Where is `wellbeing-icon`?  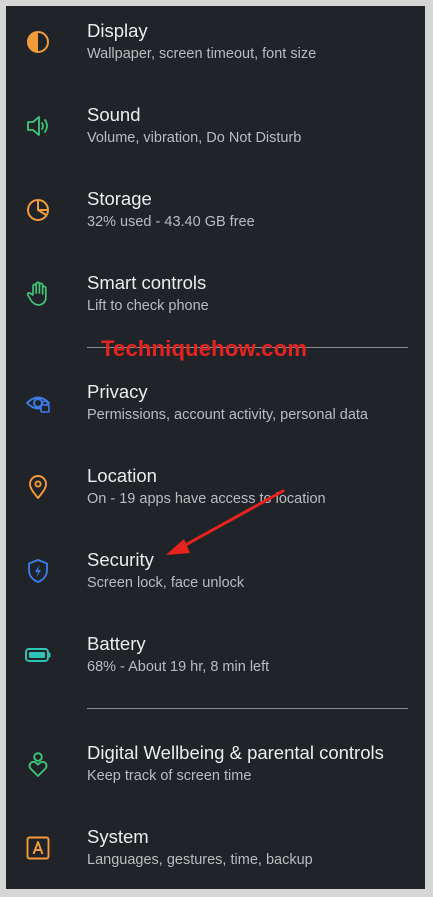 wellbeing-icon is located at coordinates (38, 764).